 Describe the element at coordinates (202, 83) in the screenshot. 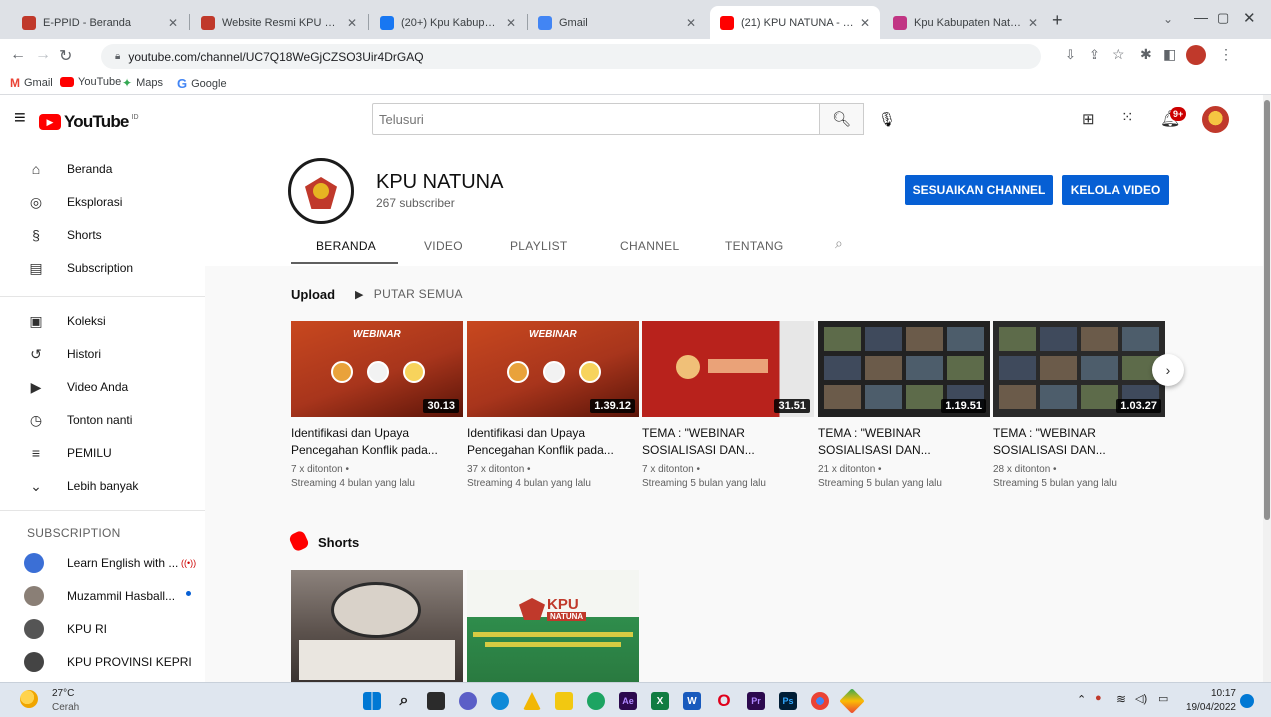

I see `bookmark-google: G Google` at that location.